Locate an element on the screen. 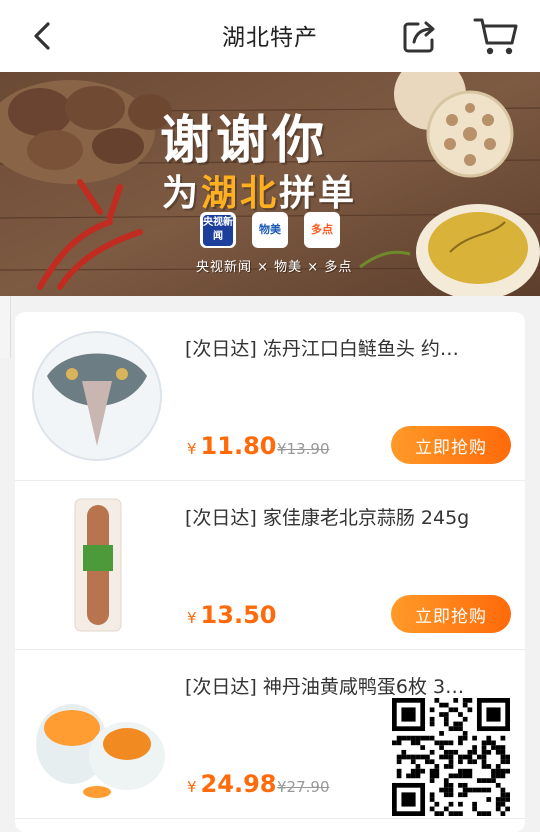 Image resolution: width=540 pixels, height=832 pixels. duodian-logo: 多点 is located at coordinates (322, 230).